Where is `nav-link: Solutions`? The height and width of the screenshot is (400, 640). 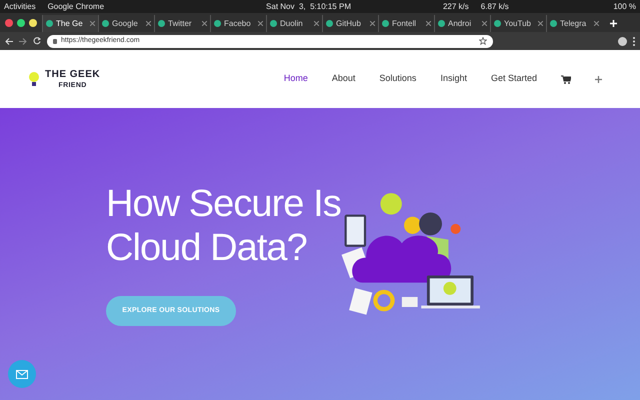 nav-link: Solutions is located at coordinates (397, 79).